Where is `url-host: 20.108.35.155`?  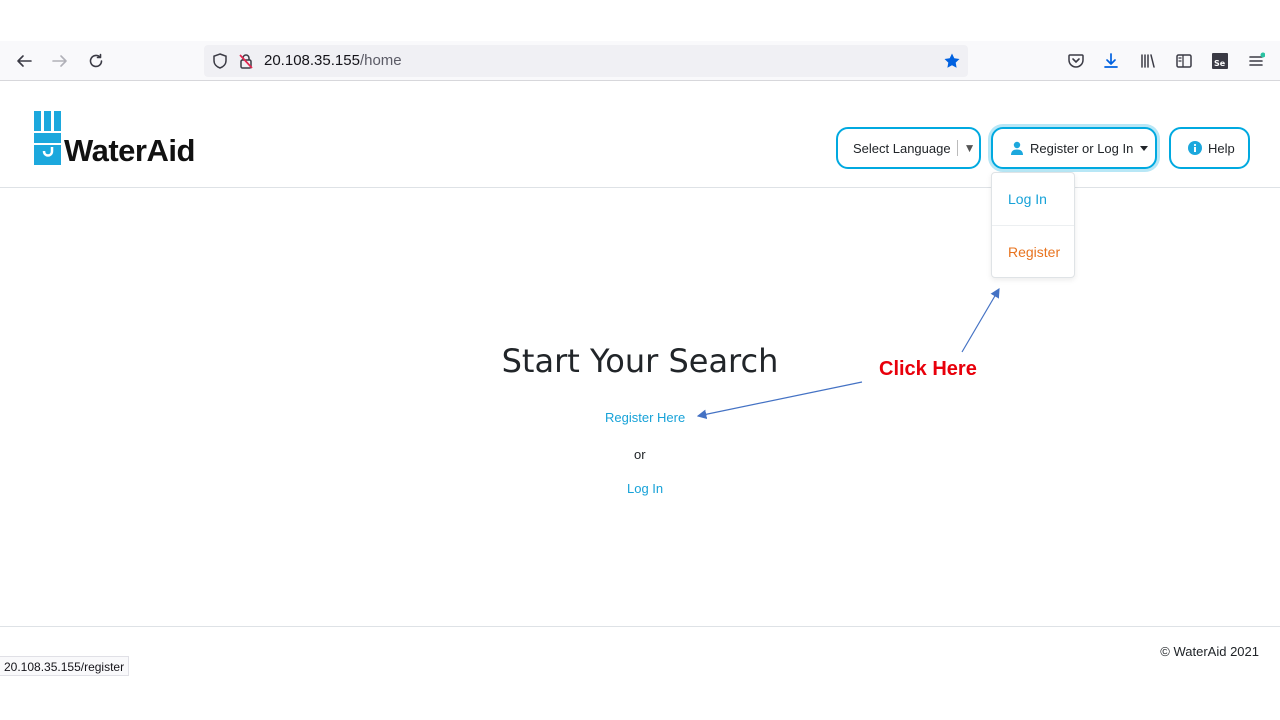
url-host: 20.108.35.155 is located at coordinates (312, 60).